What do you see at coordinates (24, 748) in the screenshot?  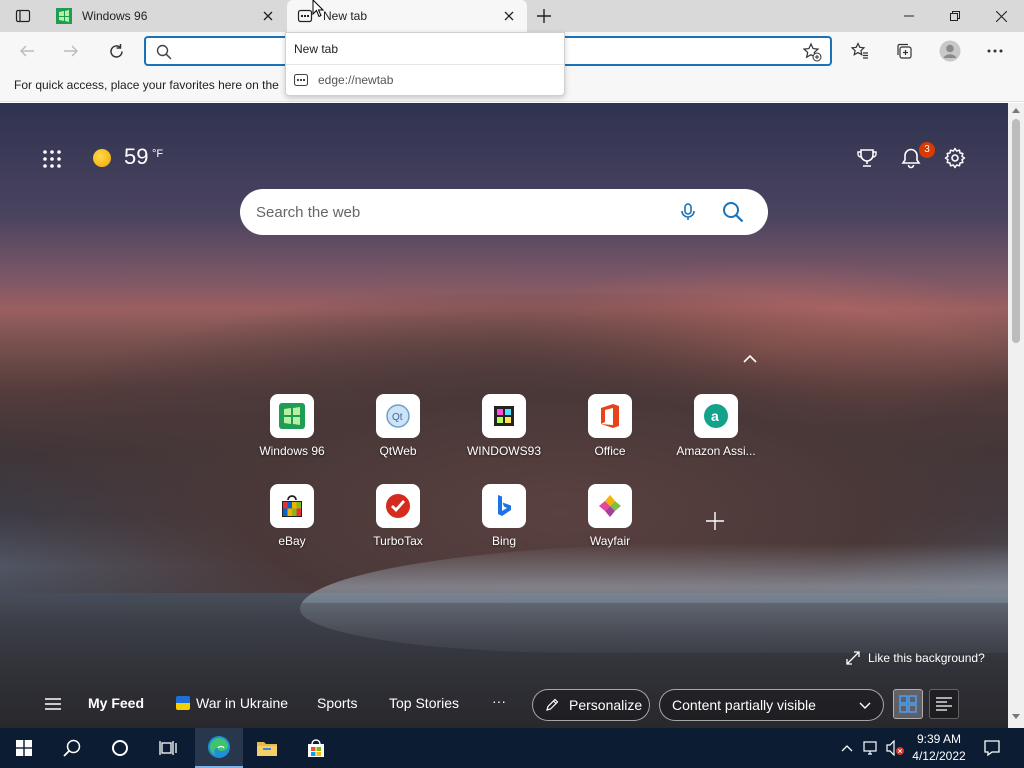 I see `start-button` at bounding box center [24, 748].